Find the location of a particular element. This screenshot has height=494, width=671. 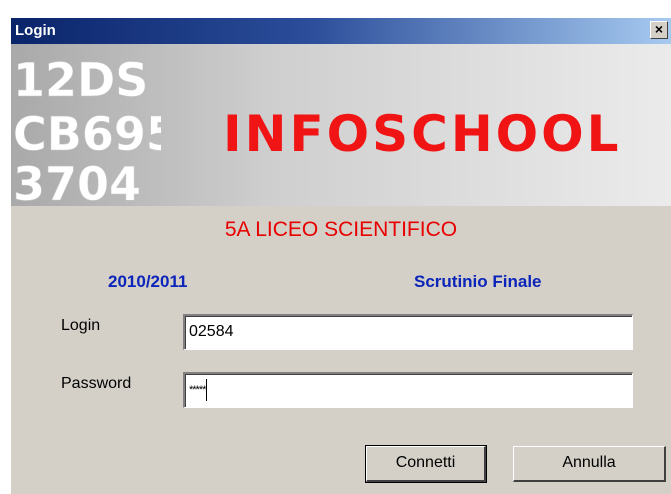

window-title: Login is located at coordinates (35, 30).